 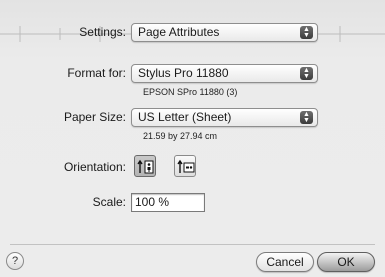 What do you see at coordinates (102, 32) in the screenshot?
I see `settings-label: Settings:` at bounding box center [102, 32].